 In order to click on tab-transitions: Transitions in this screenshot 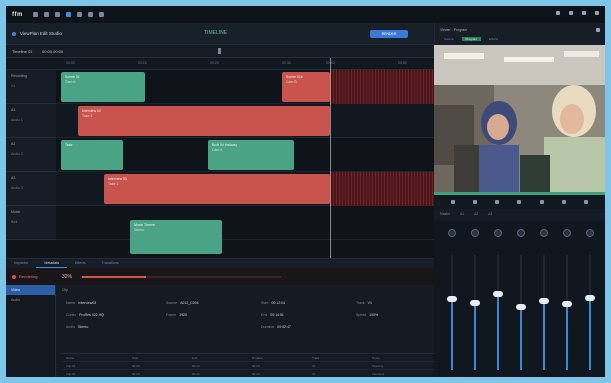, I will do `click(110, 263)`.